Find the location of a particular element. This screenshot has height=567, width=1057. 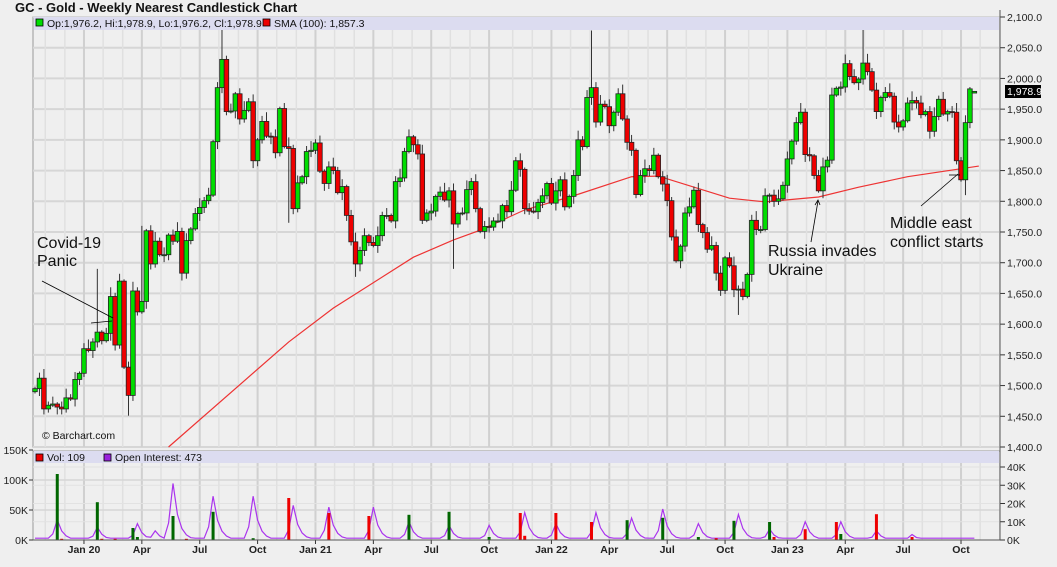

sma-legend-swatch is located at coordinates (266, 22).